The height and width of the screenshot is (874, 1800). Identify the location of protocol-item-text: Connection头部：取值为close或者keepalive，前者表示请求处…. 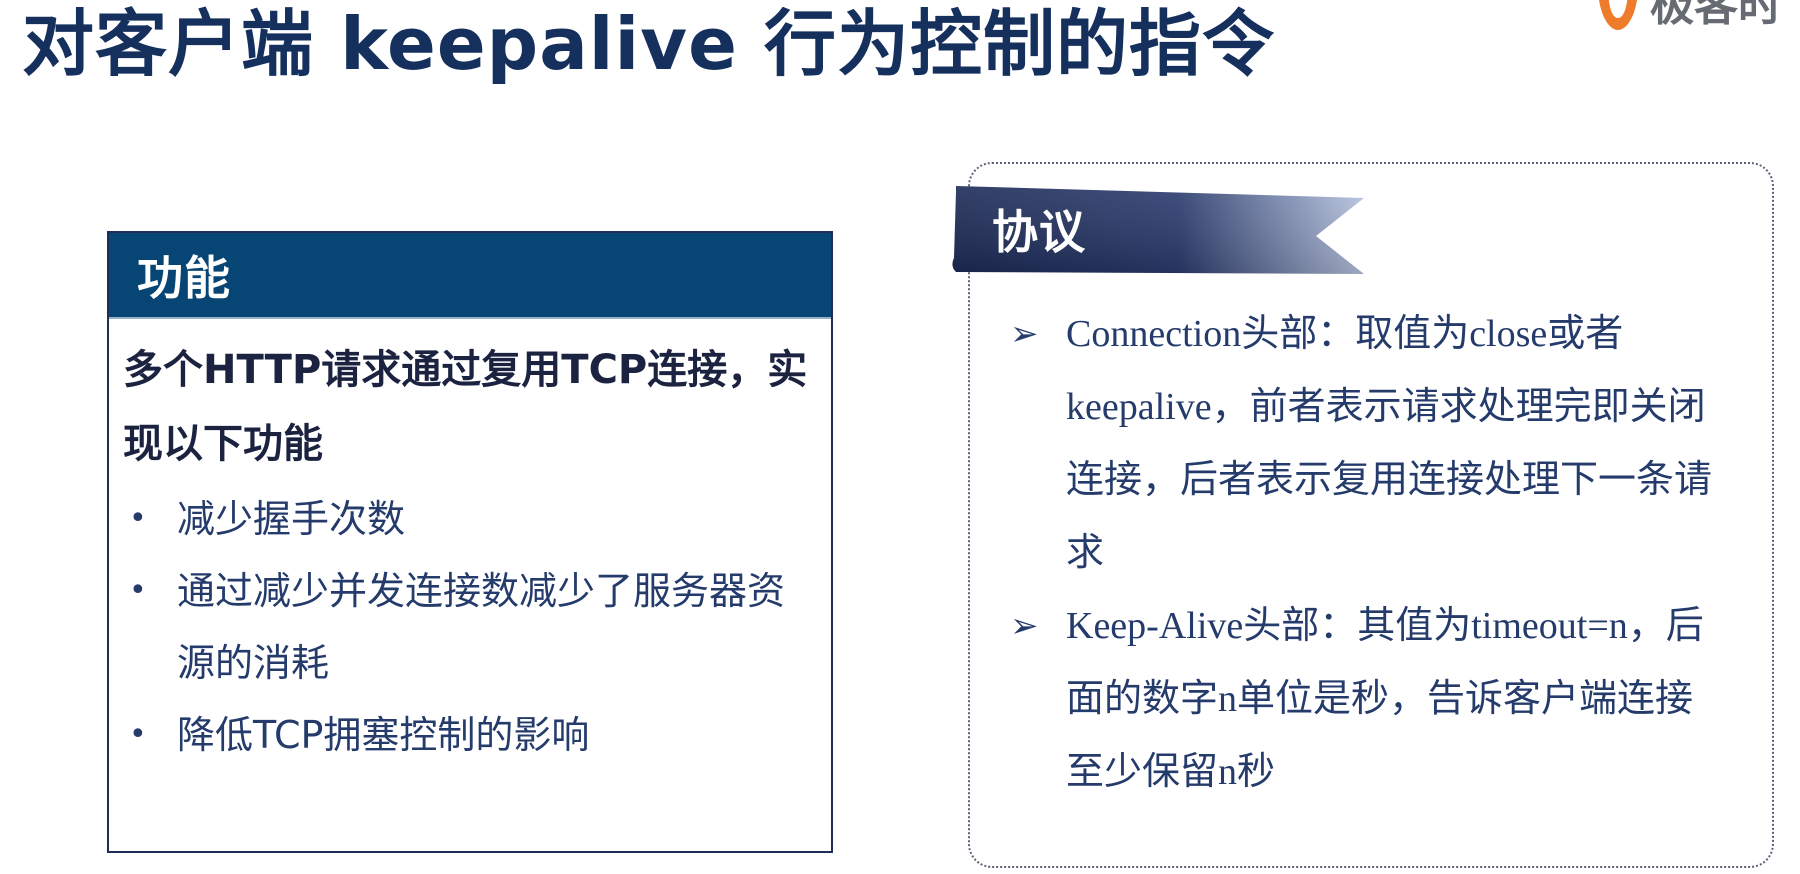
(1389, 443).